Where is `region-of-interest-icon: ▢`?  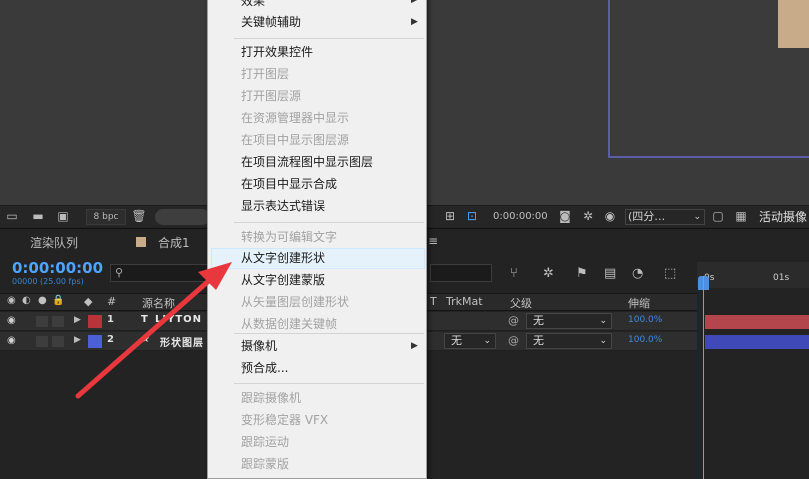
region-of-interest-icon: ▢ is located at coordinates (718, 216).